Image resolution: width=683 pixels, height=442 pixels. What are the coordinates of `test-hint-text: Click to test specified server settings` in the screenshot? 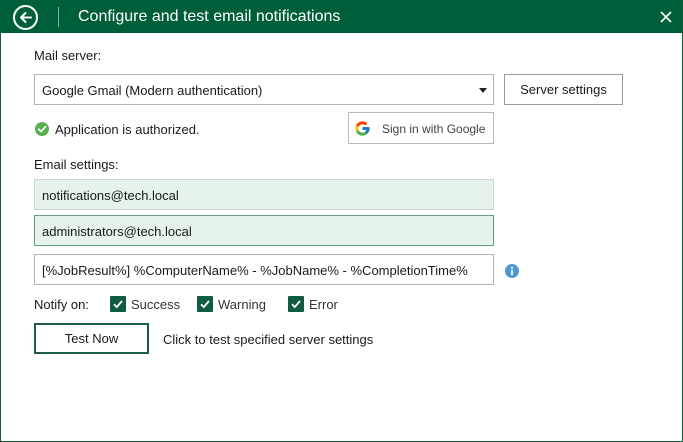 It's located at (268, 339).